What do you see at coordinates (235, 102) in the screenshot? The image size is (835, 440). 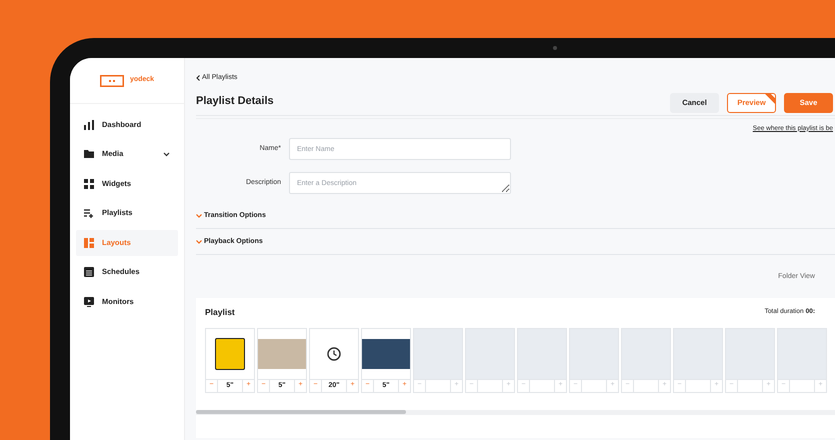 I see `page-title: Playlist Details` at bounding box center [235, 102].